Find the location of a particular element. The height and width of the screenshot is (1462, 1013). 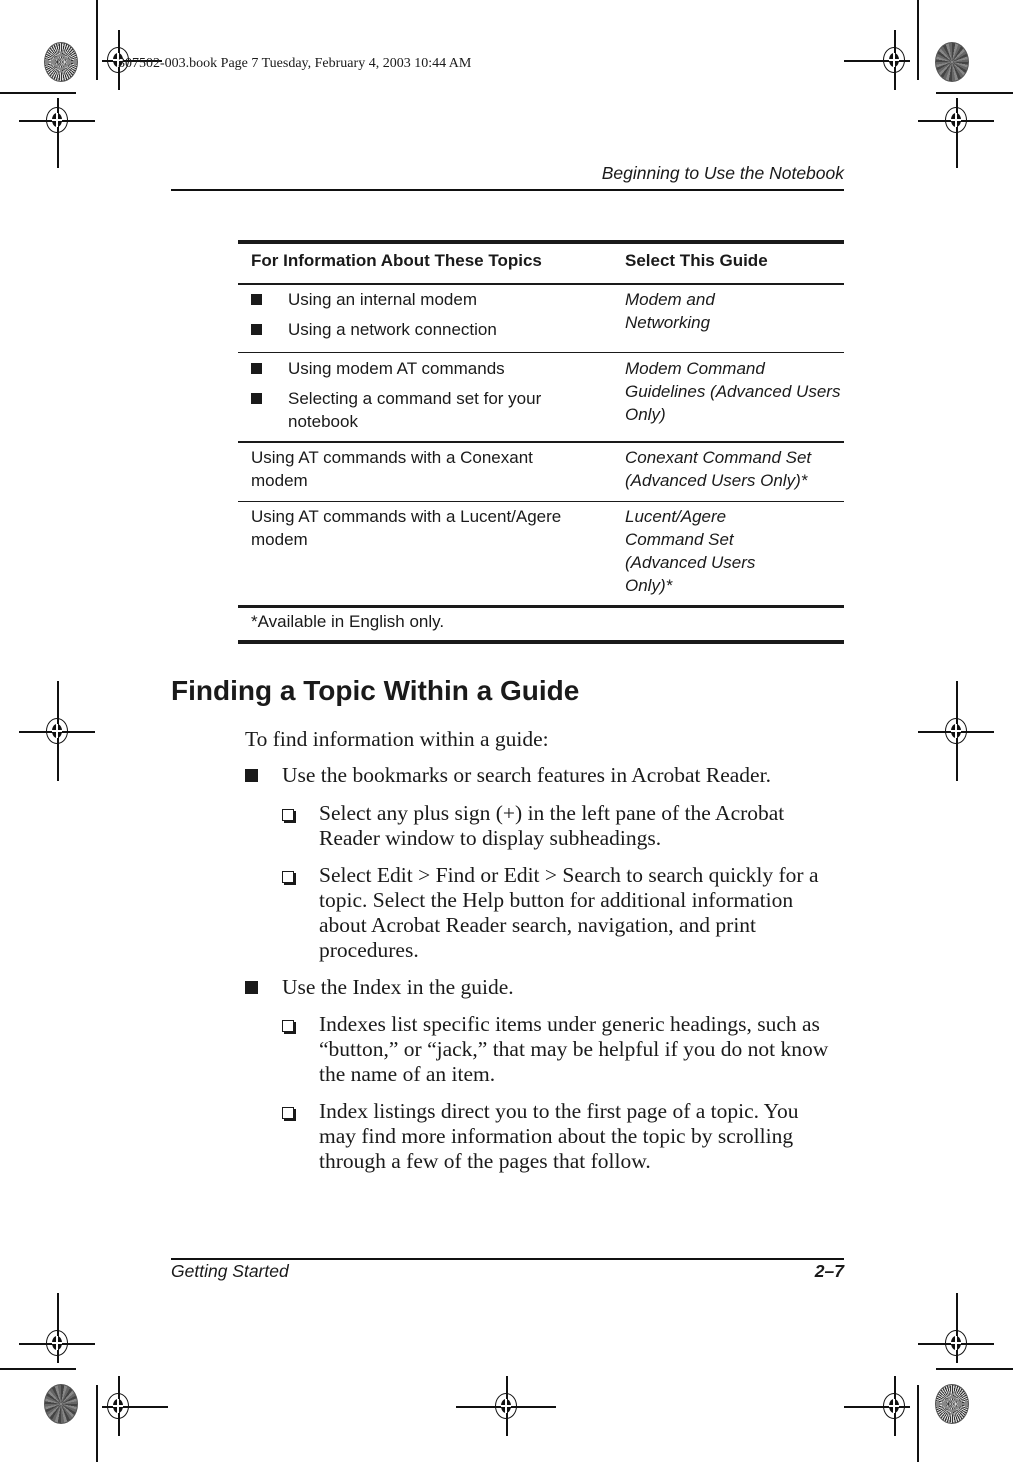

table-bottom-rule is located at coordinates (541, 642).